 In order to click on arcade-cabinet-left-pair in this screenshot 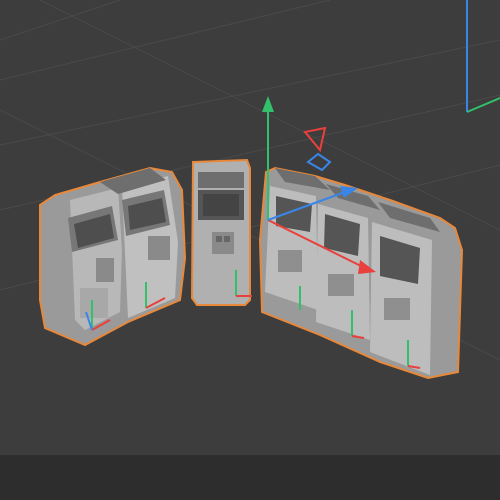, I will do `click(113, 256)`.